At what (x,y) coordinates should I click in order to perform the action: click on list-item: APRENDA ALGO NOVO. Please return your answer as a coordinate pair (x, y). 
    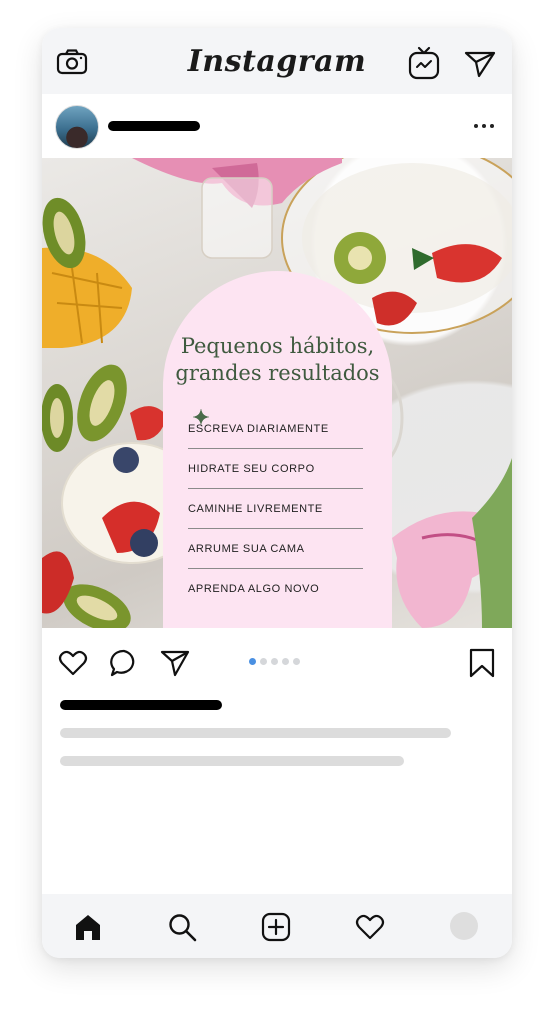
    Looking at the image, I should click on (275, 509).